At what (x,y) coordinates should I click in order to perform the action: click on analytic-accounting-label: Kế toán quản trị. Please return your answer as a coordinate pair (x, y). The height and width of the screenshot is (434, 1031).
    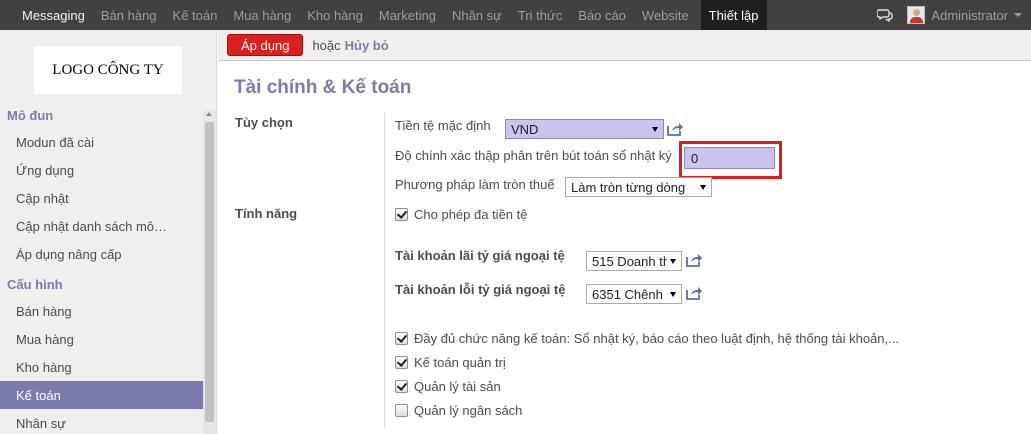
    Looking at the image, I should click on (460, 362).